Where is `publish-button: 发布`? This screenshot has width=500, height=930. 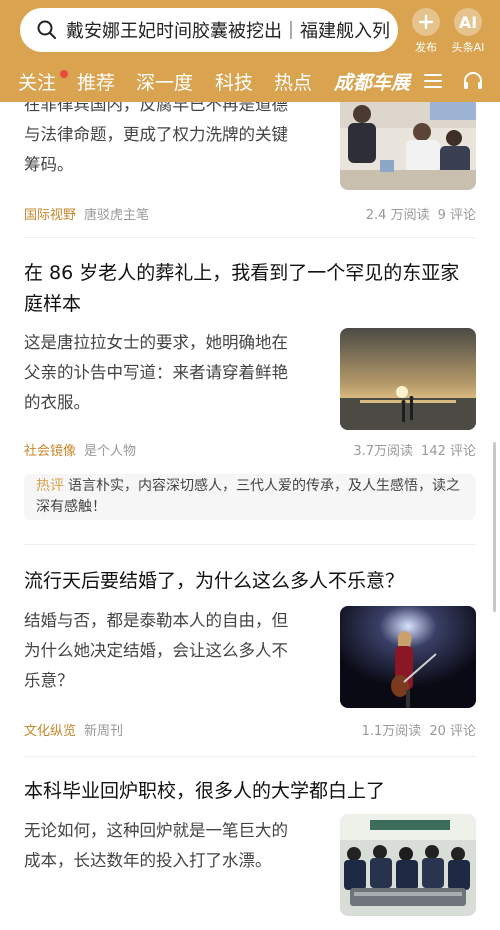
publish-button: 发布 is located at coordinates (426, 31).